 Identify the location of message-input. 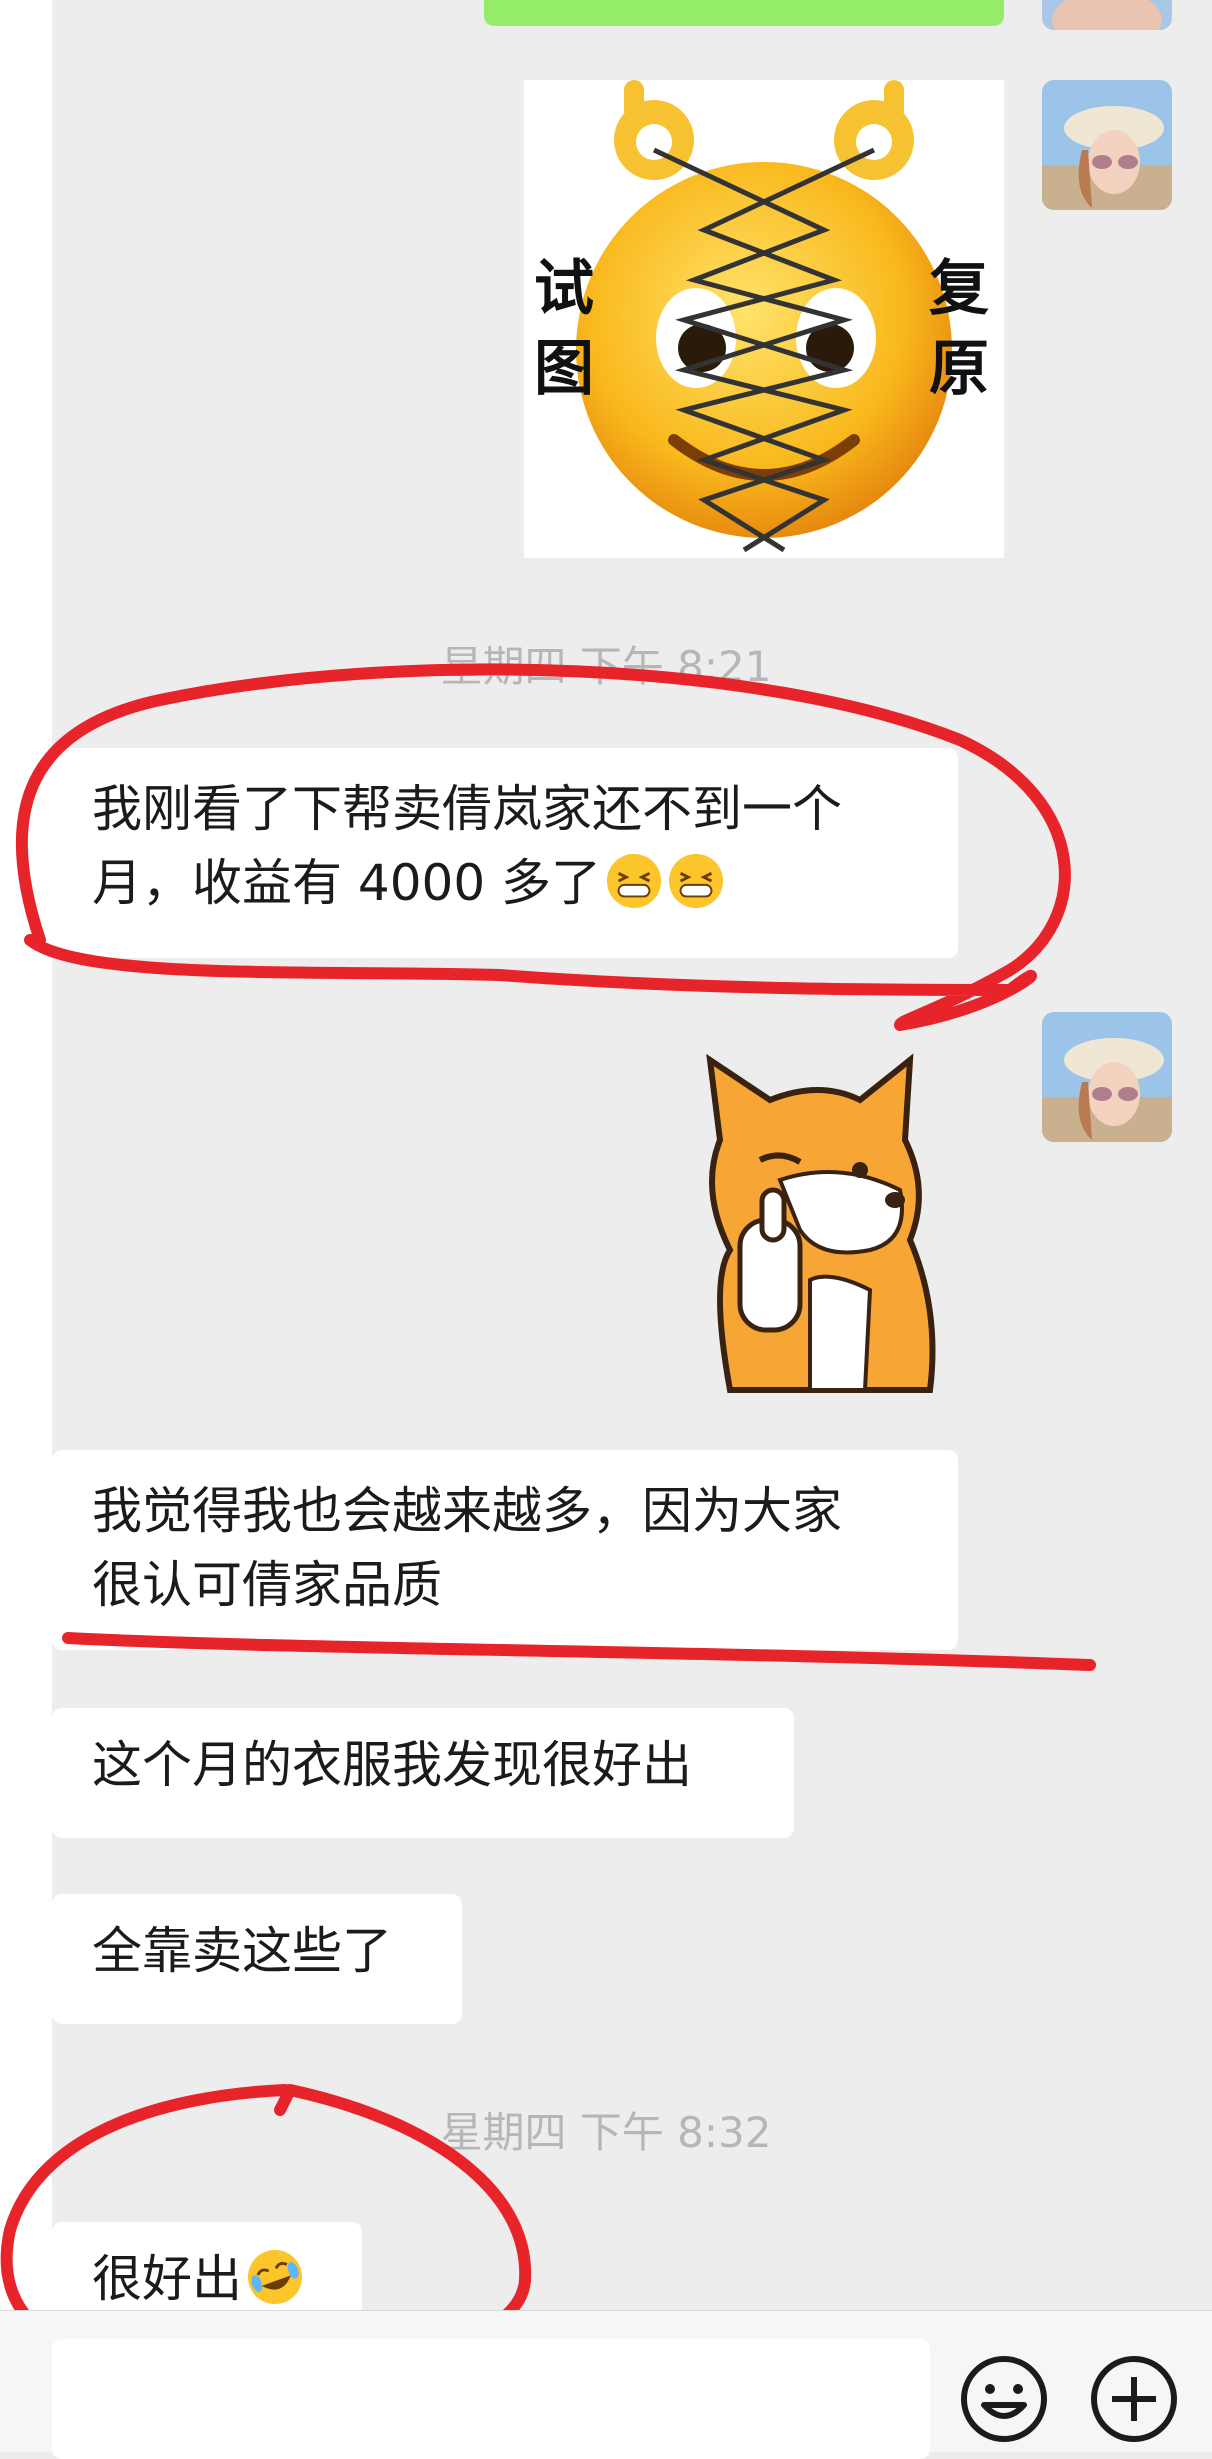
(491, 2399).